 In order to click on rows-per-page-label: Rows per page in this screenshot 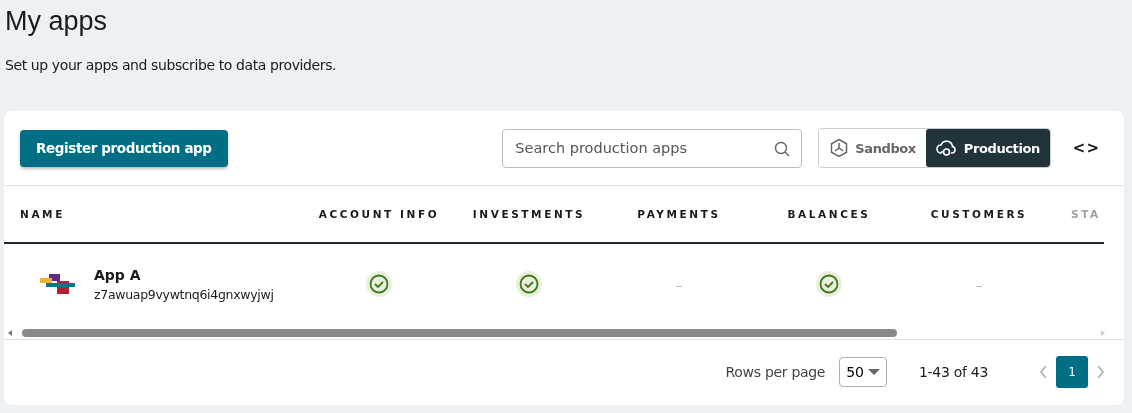, I will do `click(775, 372)`.